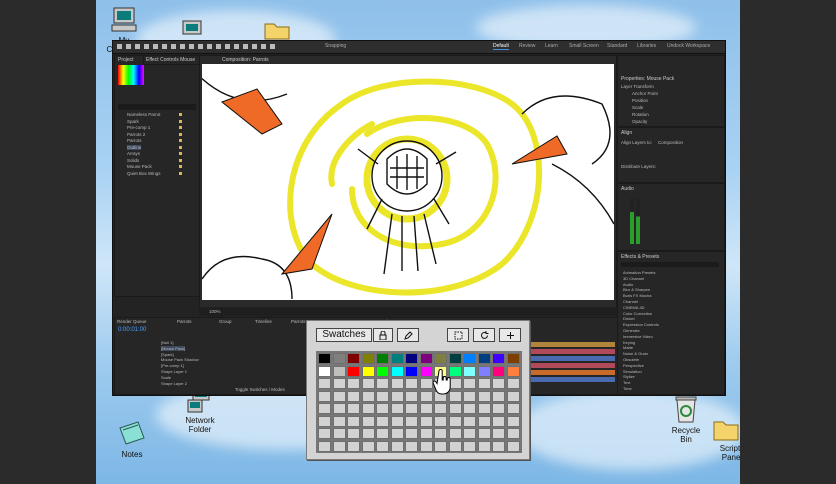  What do you see at coordinates (639, 121) in the screenshot?
I see `transform-row: Opacity` at bounding box center [639, 121].